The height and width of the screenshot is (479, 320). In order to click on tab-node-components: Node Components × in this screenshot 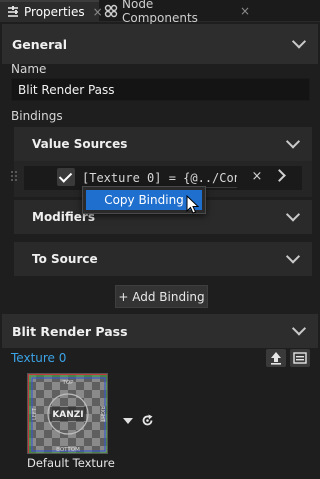, I will do `click(175, 12)`.